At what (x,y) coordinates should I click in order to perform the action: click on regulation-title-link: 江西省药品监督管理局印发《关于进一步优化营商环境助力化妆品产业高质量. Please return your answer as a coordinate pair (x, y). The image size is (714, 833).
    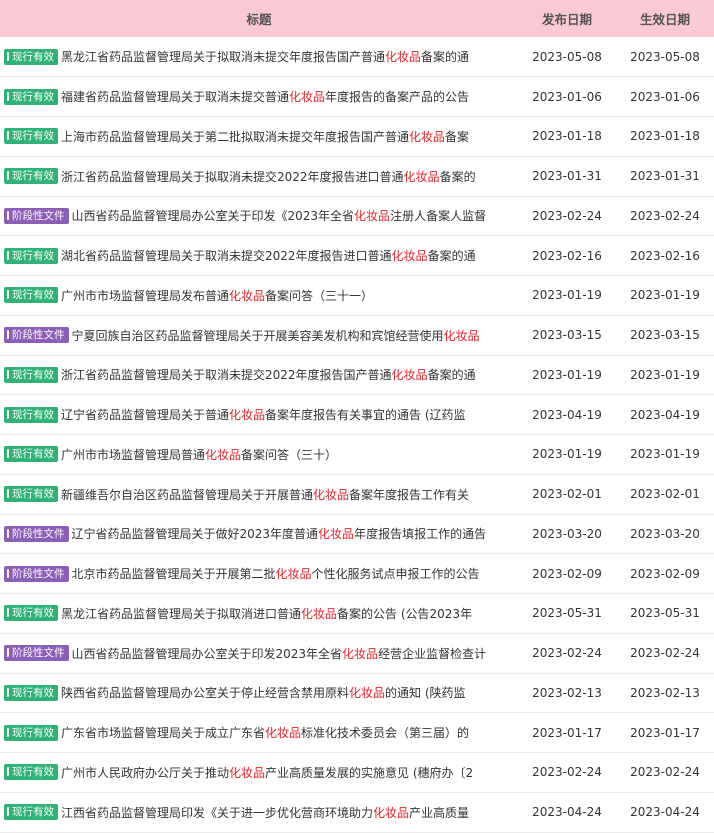
    Looking at the image, I should click on (265, 813).